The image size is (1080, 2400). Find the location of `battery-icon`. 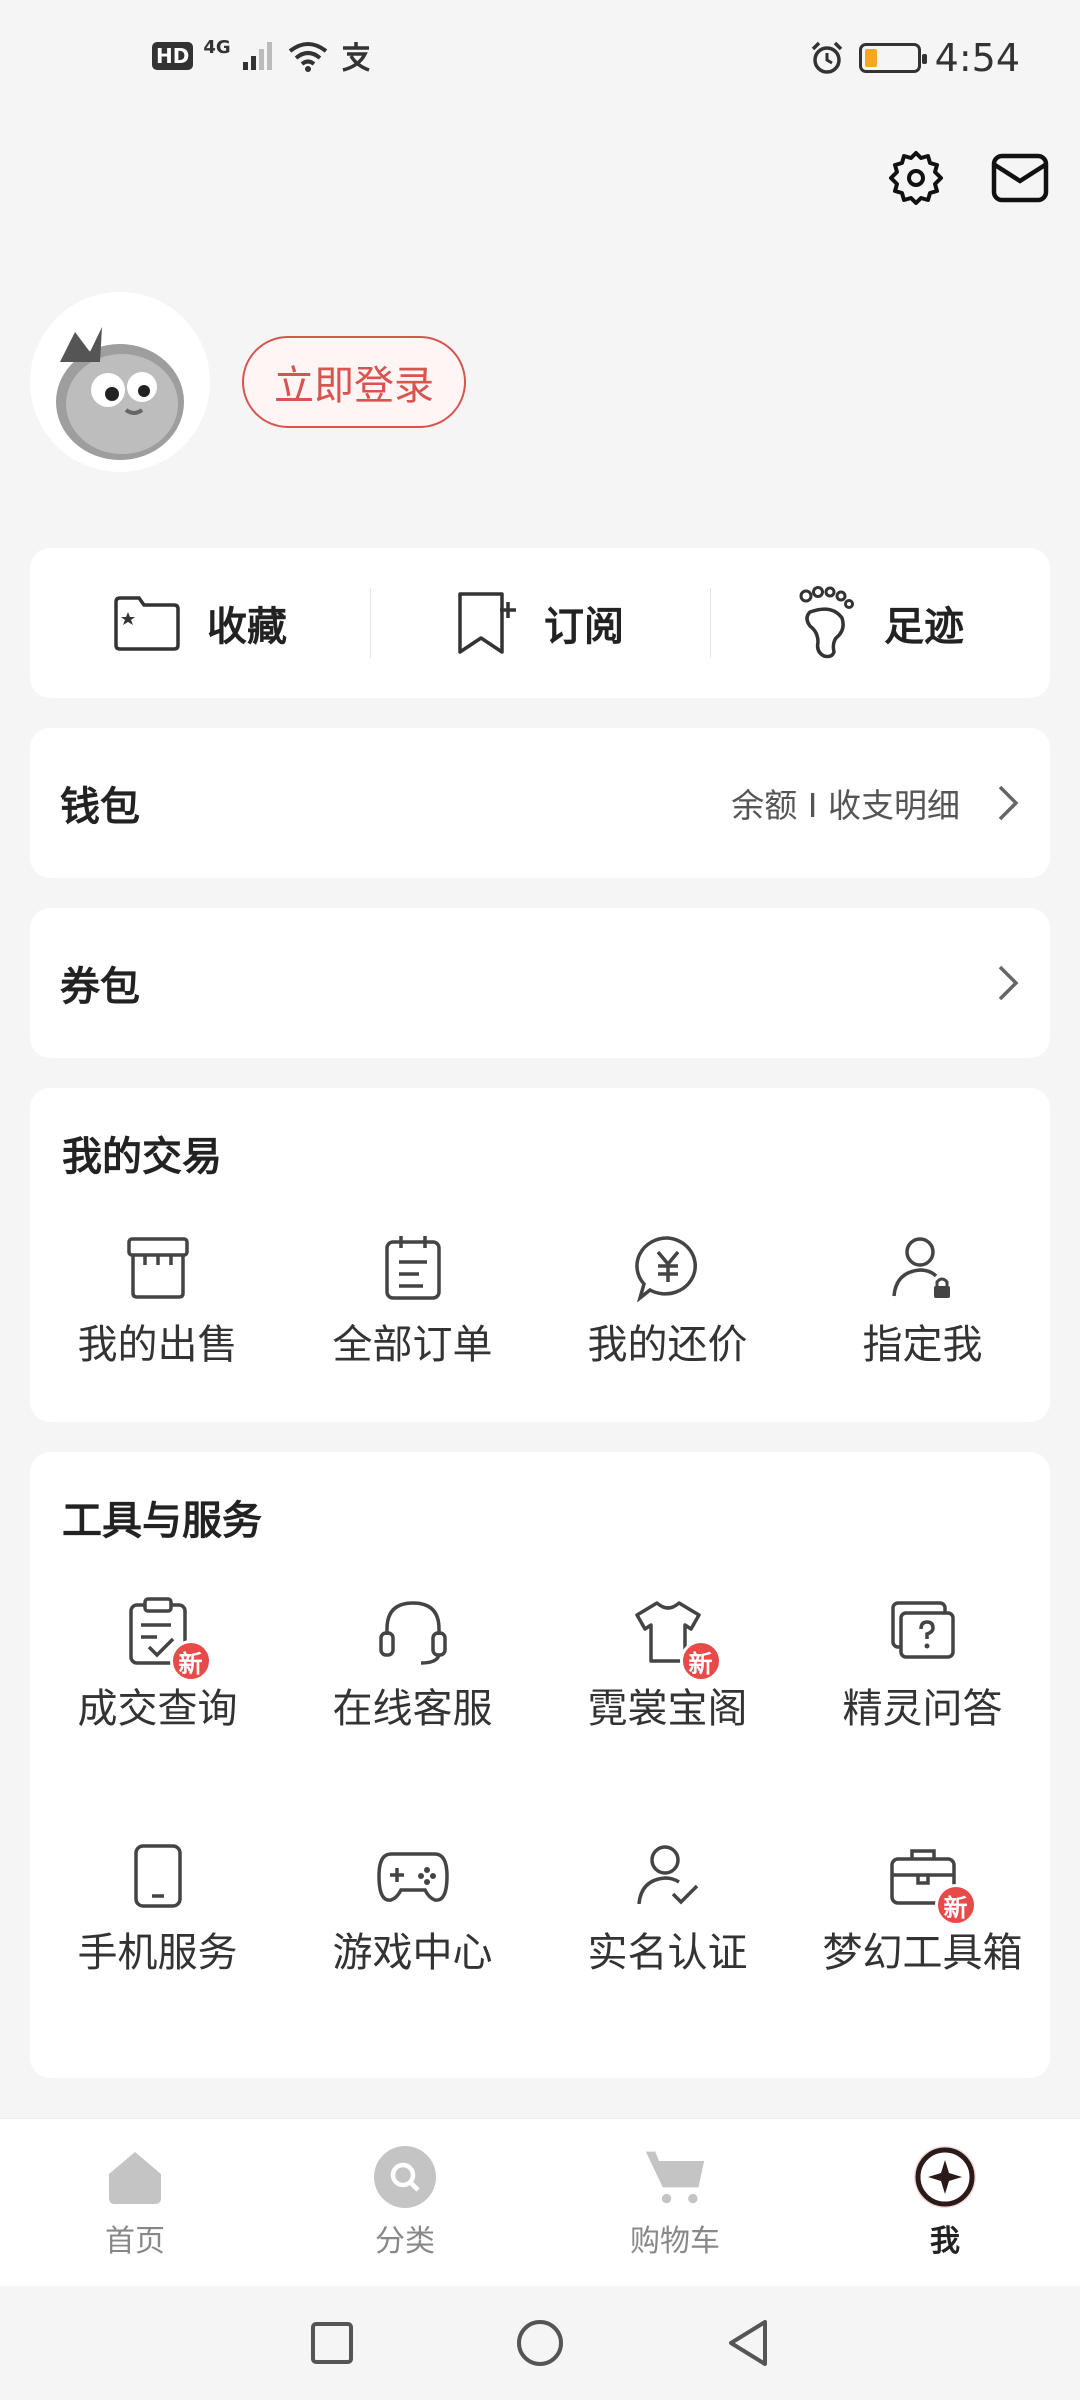

battery-icon is located at coordinates (892, 58).